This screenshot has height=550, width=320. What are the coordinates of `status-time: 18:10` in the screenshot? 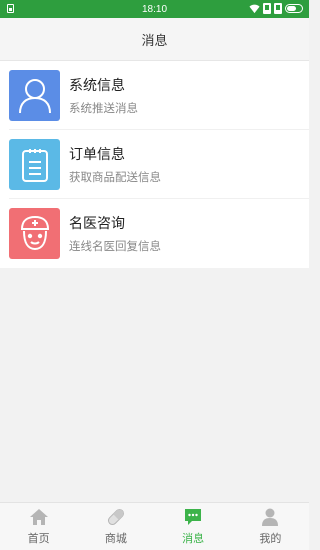 It's located at (154, 9).